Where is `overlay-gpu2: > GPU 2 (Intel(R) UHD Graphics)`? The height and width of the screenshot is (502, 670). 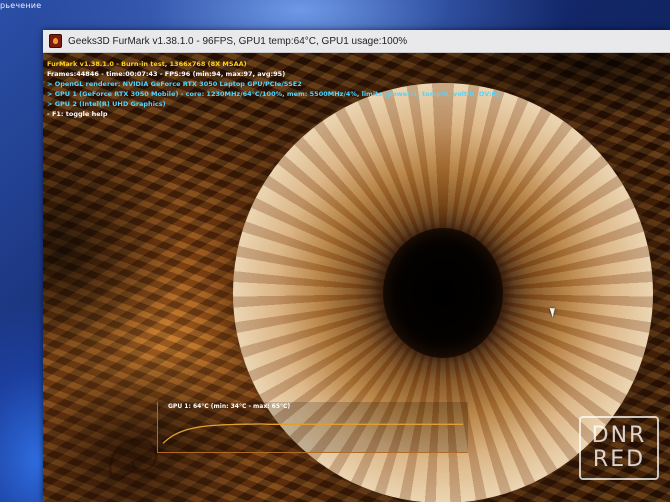
overlay-gpu2: > GPU 2 (Intel(R) UHD Graphics) is located at coordinates (106, 104).